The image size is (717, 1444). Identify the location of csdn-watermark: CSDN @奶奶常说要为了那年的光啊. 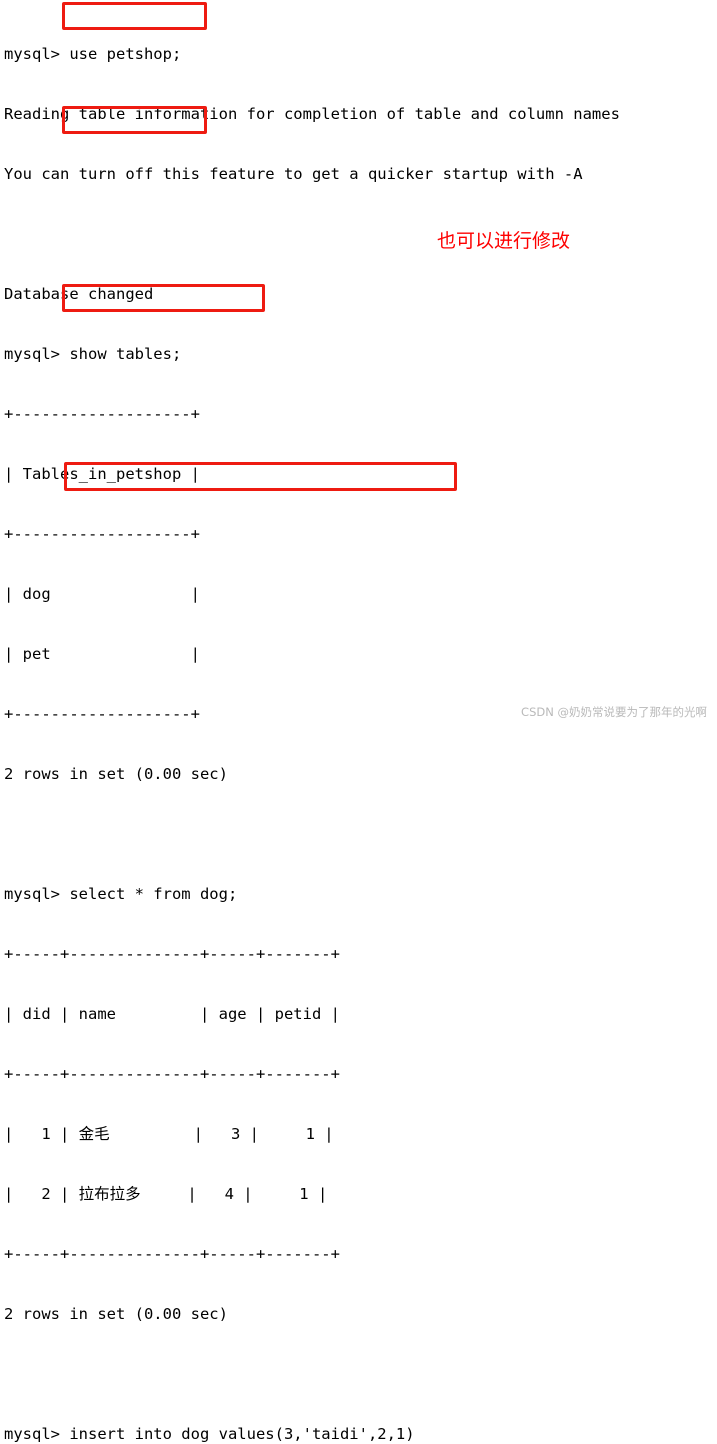
(614, 712).